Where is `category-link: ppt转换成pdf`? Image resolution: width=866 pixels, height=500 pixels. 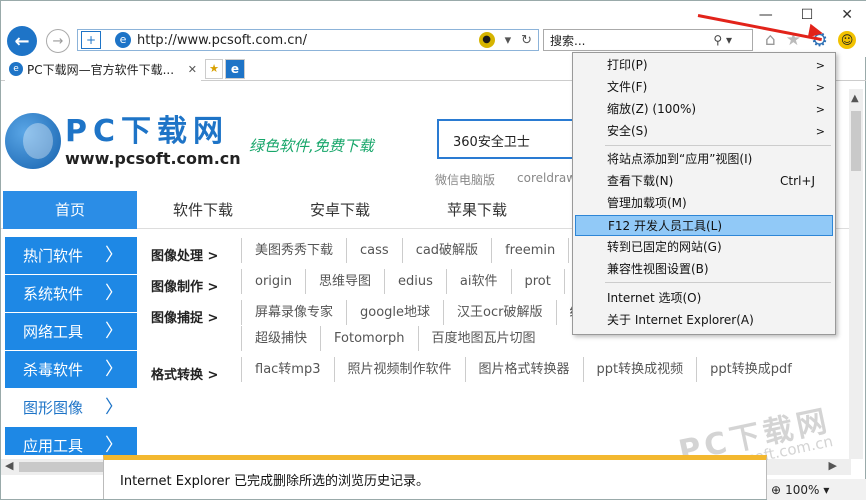 category-link: ppt转换成pdf is located at coordinates (750, 369).